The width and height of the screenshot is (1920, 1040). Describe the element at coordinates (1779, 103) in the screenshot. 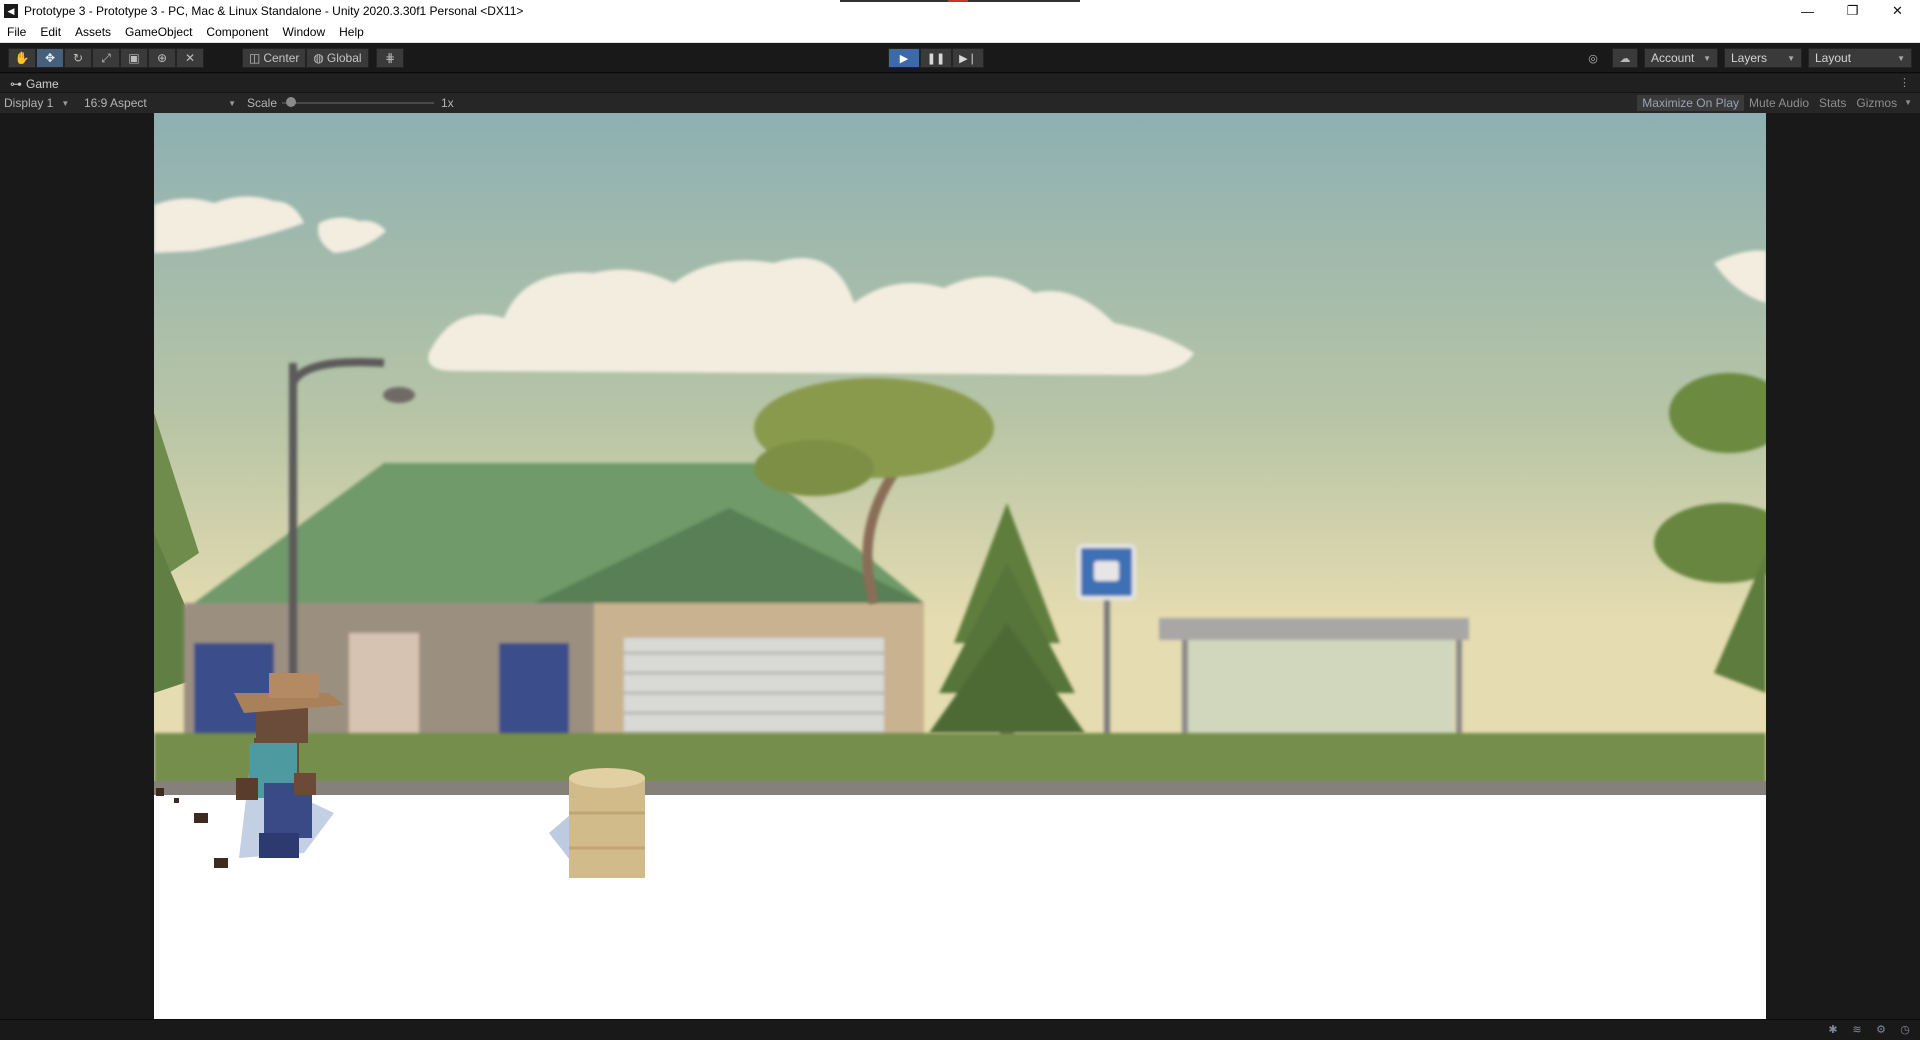

I see `mute-audio-toggle: Mute Audio` at that location.